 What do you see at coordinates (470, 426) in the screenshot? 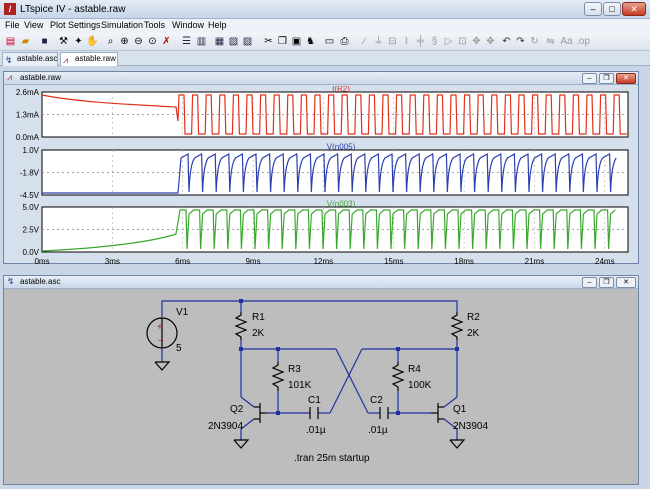
I see `q1-model: 2N3904` at bounding box center [470, 426].